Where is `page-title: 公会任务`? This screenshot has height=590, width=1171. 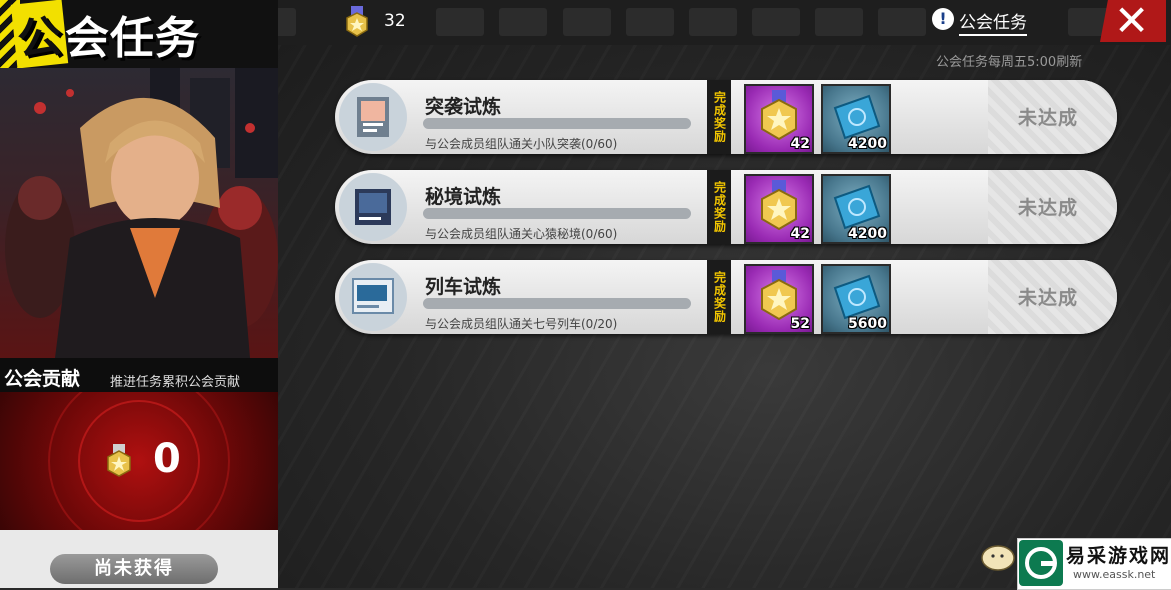 page-title: 公会任务 is located at coordinates (105, 34).